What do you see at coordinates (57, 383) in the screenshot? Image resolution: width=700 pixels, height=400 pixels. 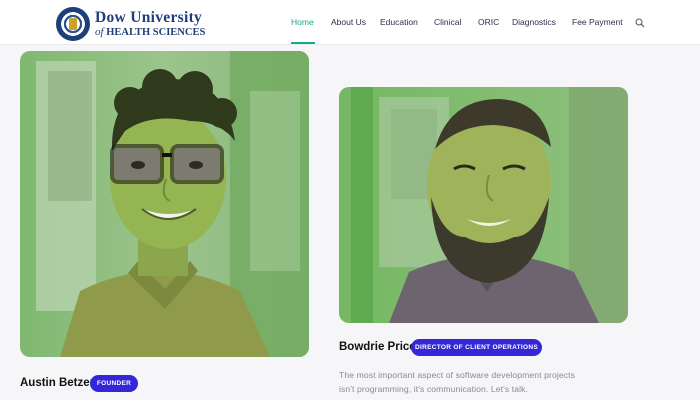 I see `team-member-name: Austin Betzer` at bounding box center [57, 383].